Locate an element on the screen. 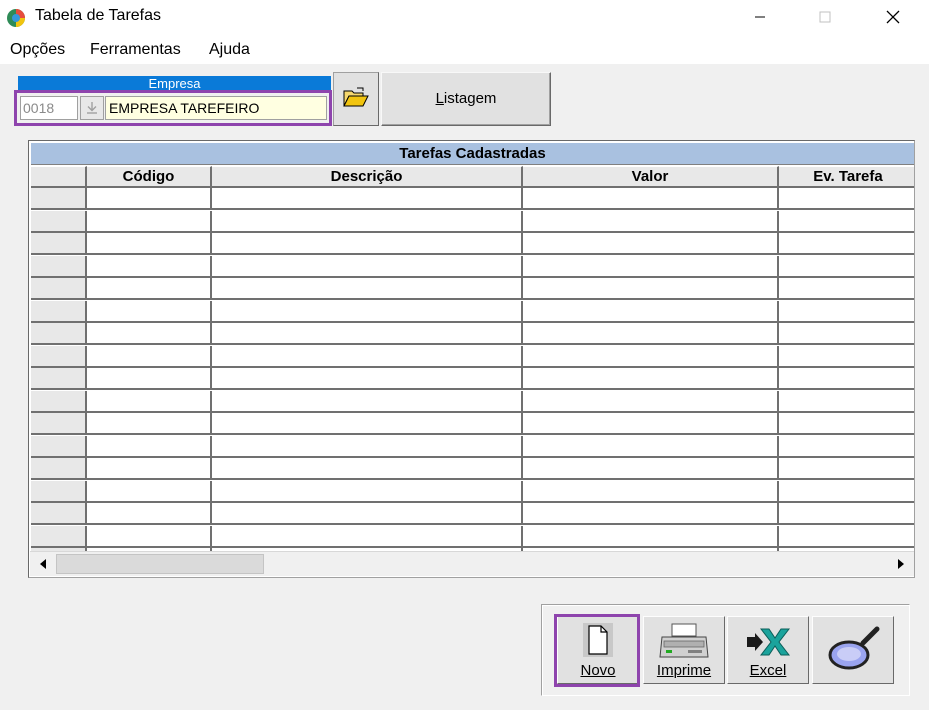  maximize-button is located at coordinates (825, 17).